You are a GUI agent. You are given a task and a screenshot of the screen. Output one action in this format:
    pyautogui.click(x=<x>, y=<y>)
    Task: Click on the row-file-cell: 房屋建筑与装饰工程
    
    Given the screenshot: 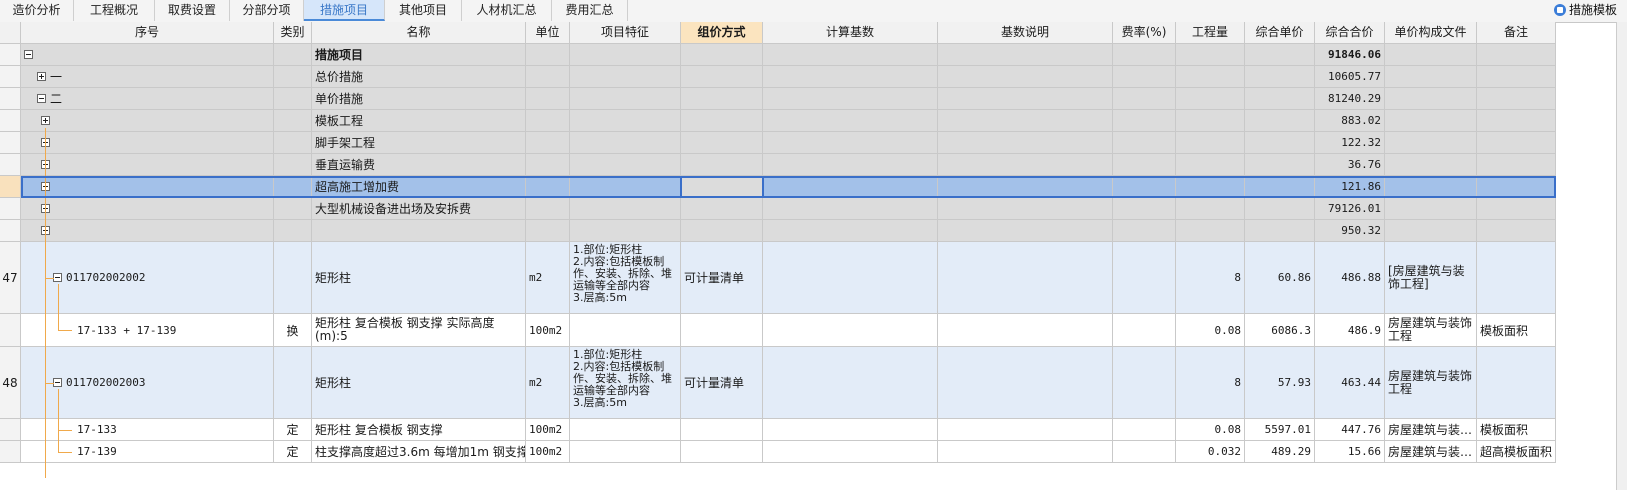 What is the action you would take?
    pyautogui.click(x=1431, y=330)
    